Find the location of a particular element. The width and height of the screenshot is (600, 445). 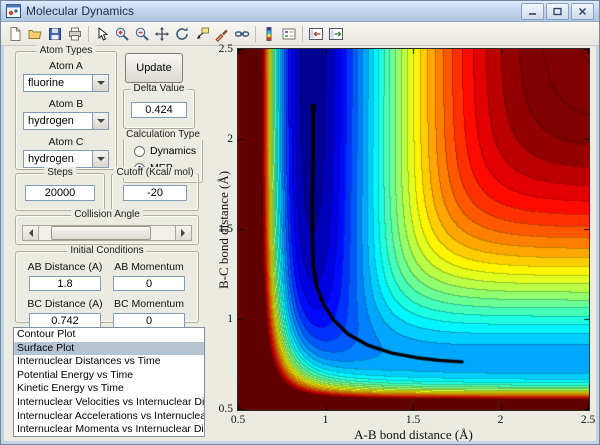

y-tick-label: 2.5 is located at coordinates (225, 49).